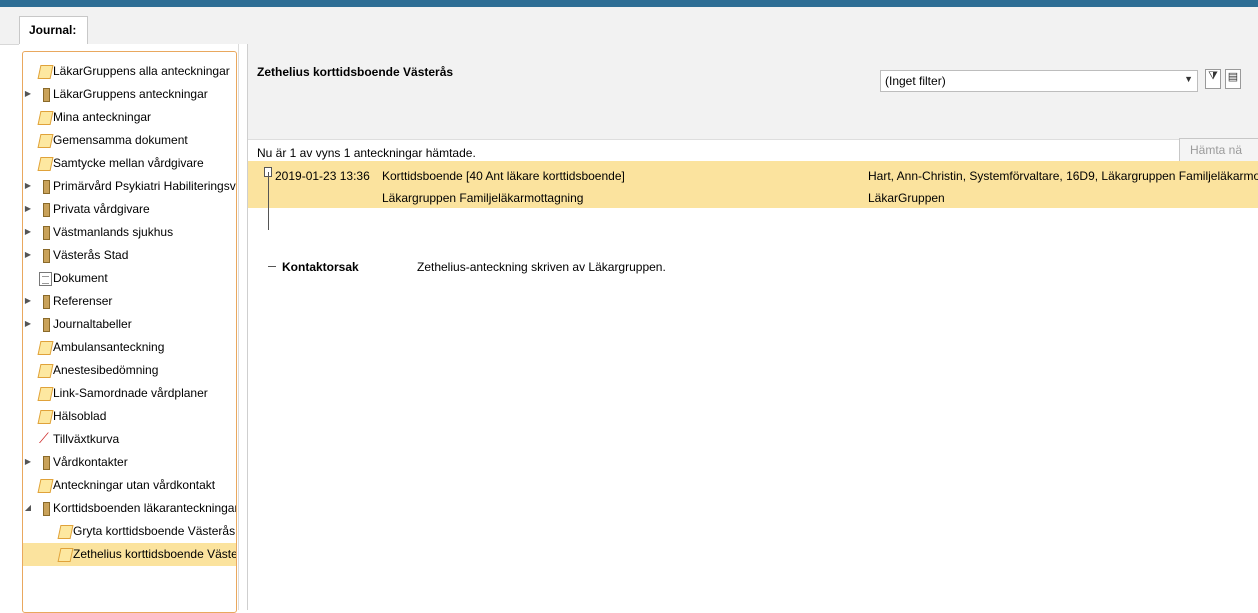 Image resolution: width=1258 pixels, height=613 pixels. Describe the element at coordinates (28, 508) in the screenshot. I see `expand-arrow-icon: ◢` at that location.